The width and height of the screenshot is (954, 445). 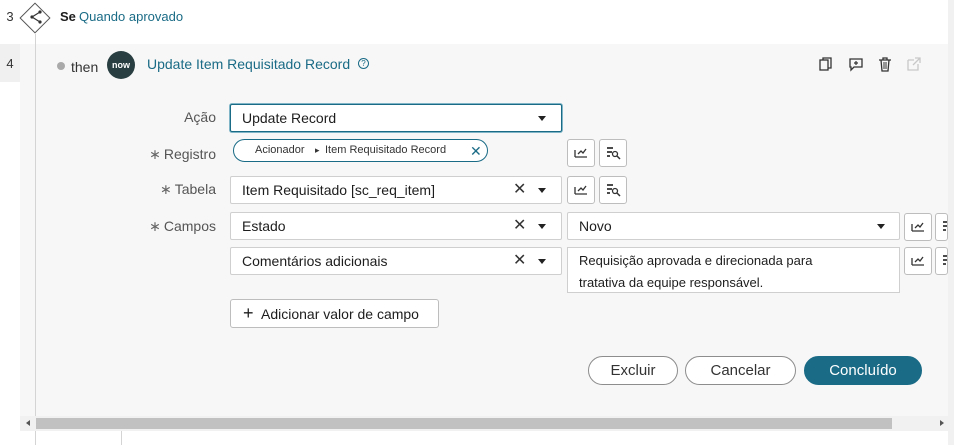 I want to click on condition-link: Quando aprovado, so click(x=131, y=16).